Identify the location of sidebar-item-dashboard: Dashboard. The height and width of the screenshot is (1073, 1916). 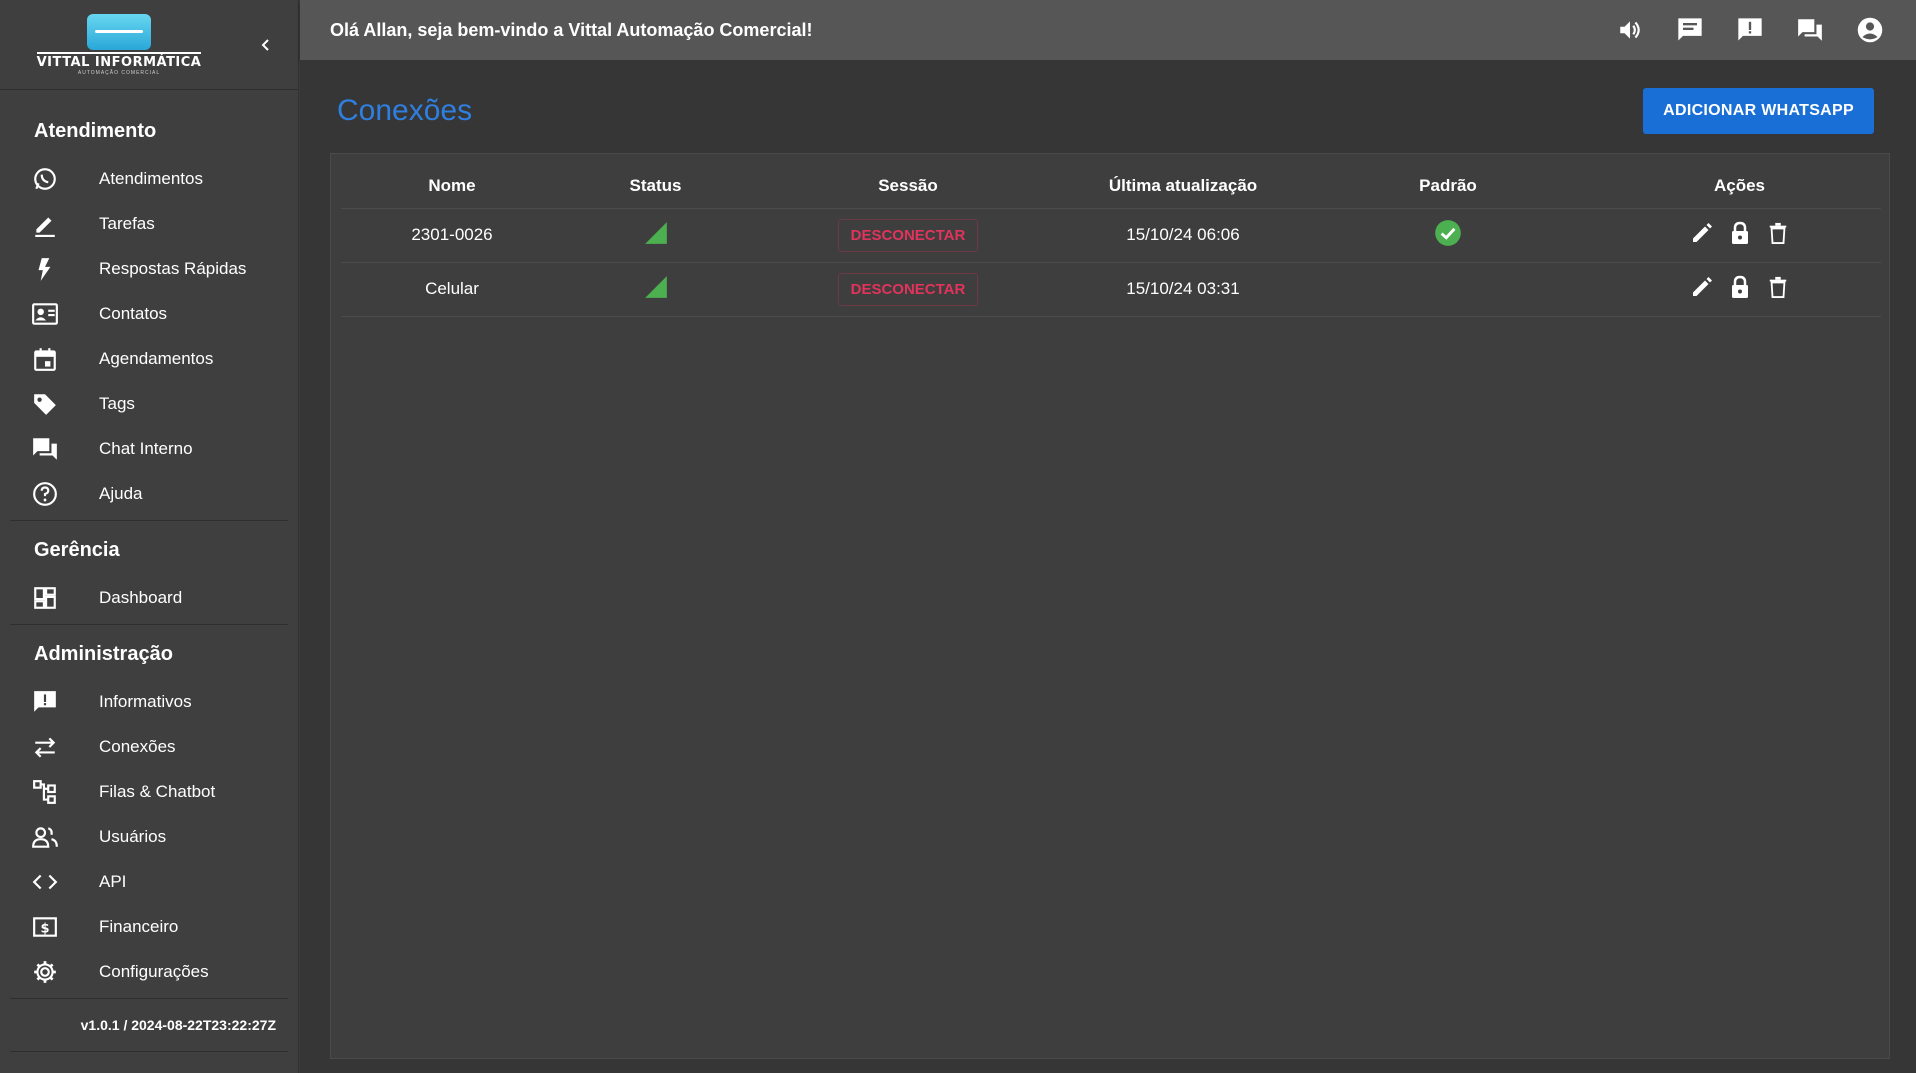
(149, 597).